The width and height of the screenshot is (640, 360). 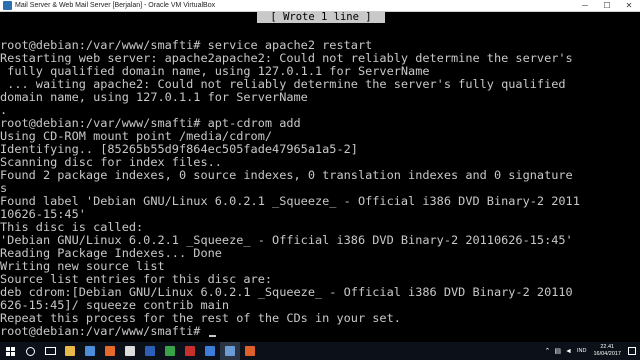 I want to click on terminal-line: Using CD-ROM mount point /media/cdrom/, so click(x=136, y=136).